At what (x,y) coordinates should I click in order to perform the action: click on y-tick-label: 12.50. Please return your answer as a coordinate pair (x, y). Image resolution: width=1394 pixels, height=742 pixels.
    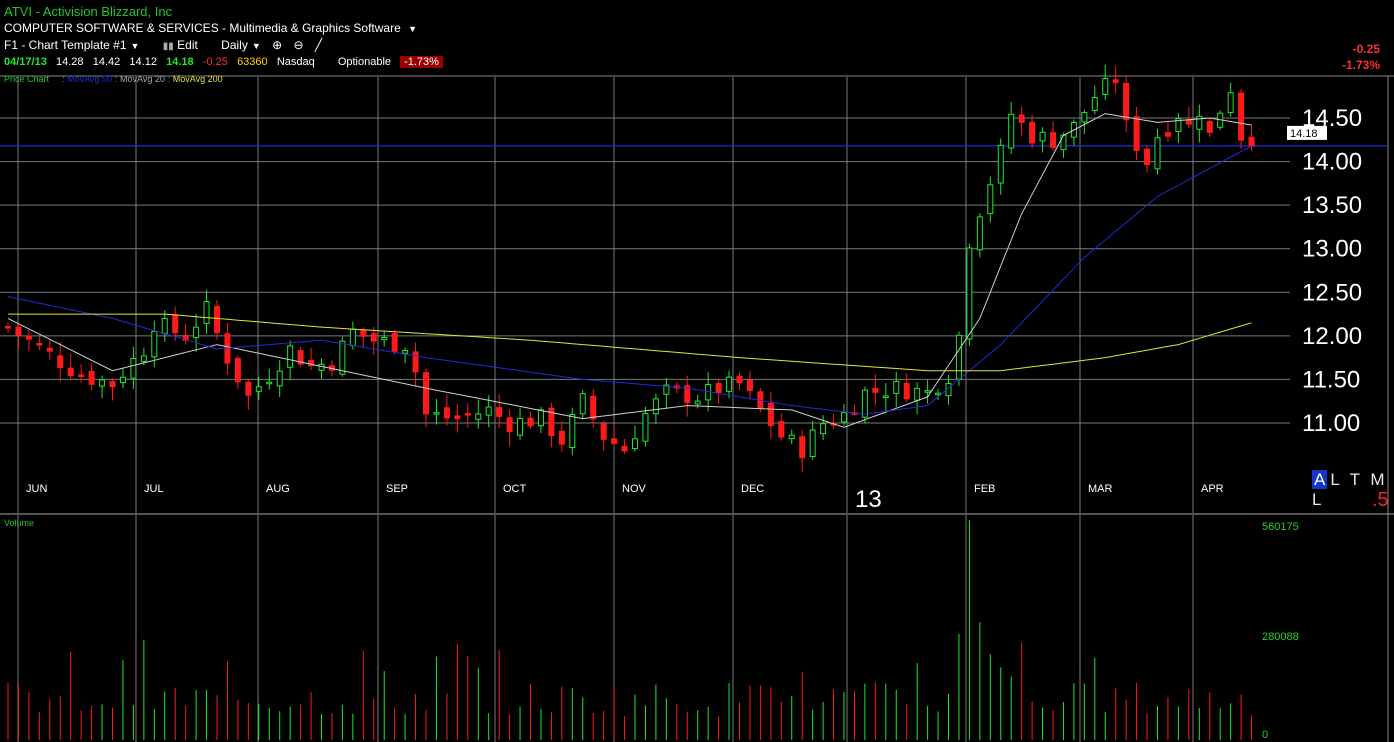
    Looking at the image, I should click on (1332, 292).